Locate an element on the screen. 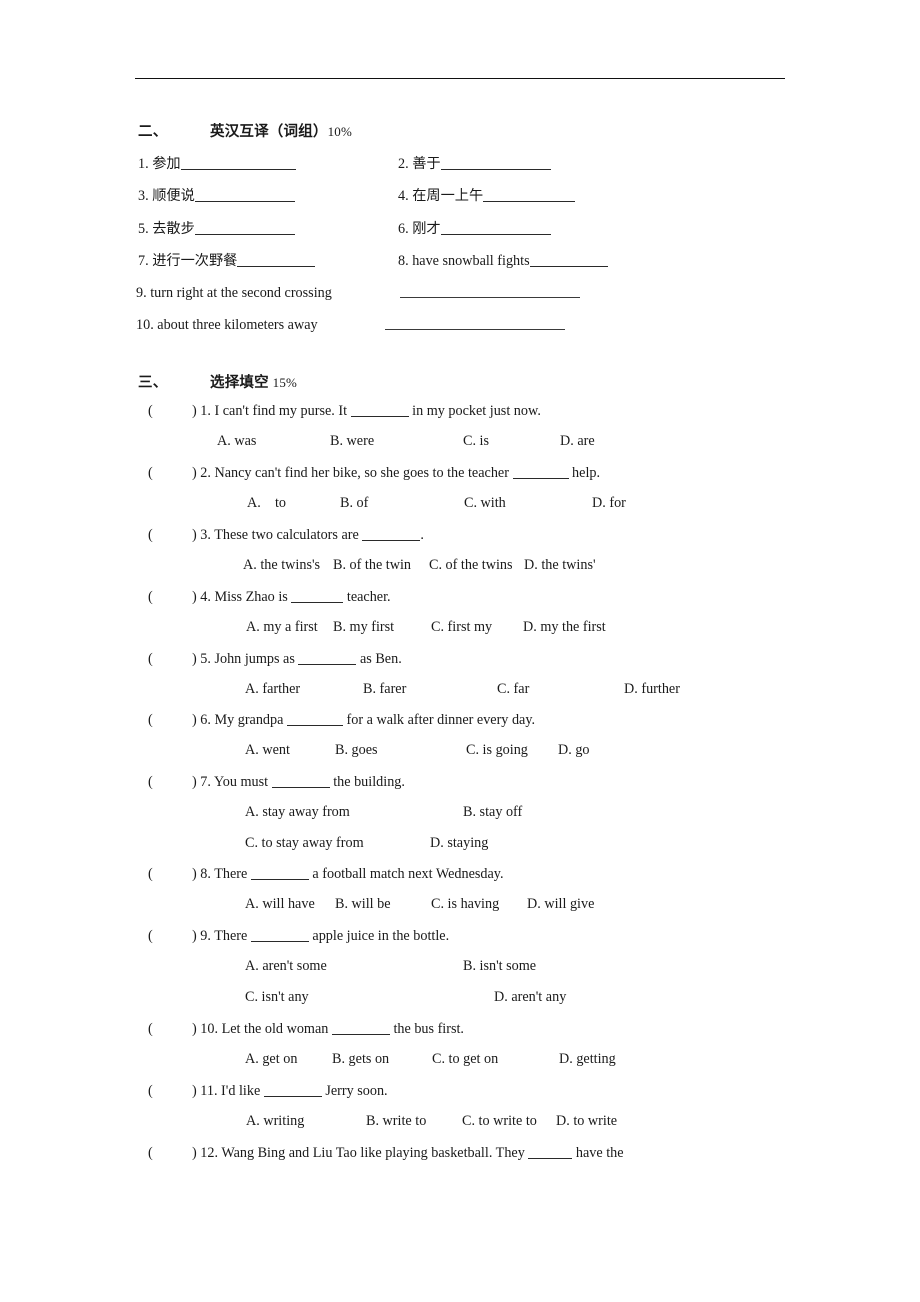 The height and width of the screenshot is (1302, 920). option-d: D. getting is located at coordinates (587, 1059).